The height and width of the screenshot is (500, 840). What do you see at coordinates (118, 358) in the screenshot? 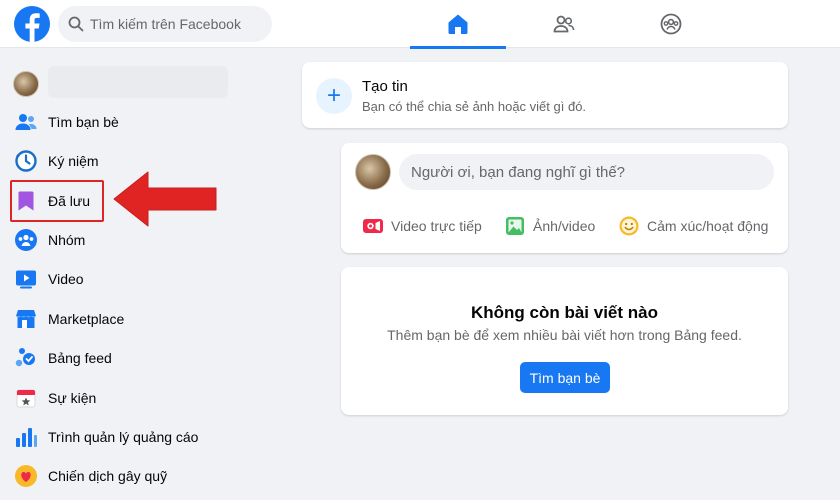
I see `sidebar-item-feed: Bảng feed` at bounding box center [118, 358].